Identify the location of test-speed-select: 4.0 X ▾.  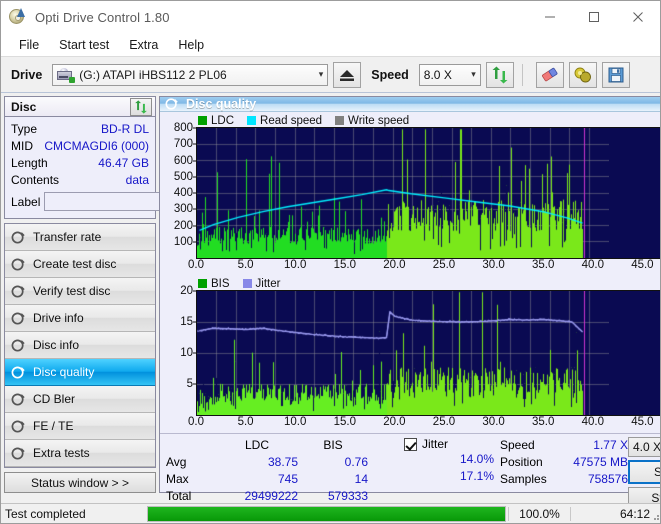
(644, 447).